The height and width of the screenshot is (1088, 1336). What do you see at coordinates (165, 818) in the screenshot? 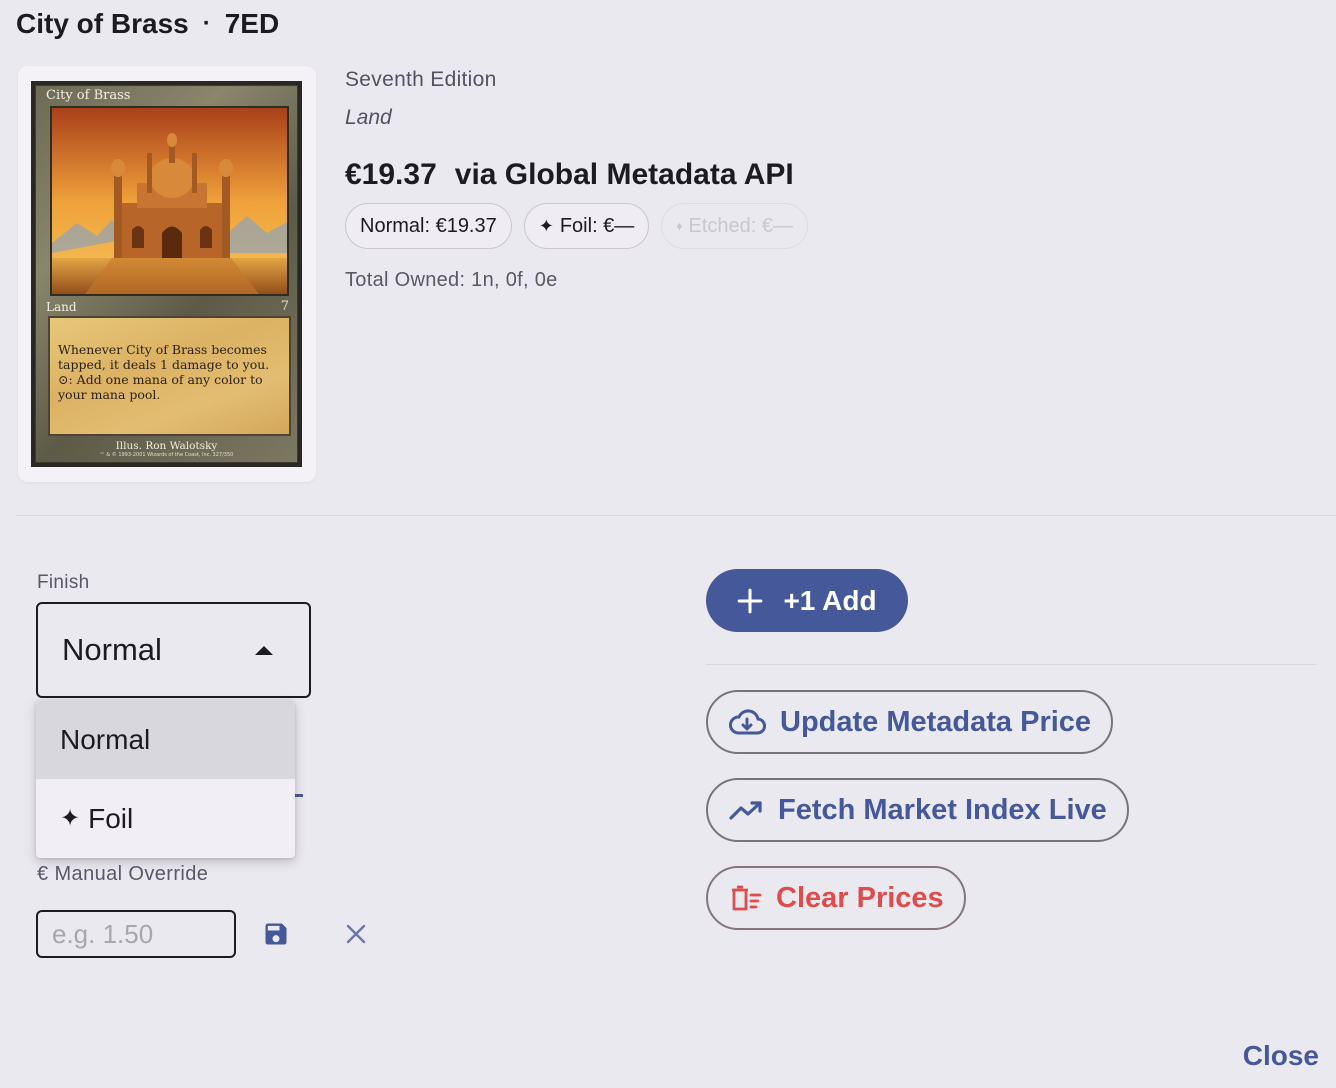
I see `finish-option-foil: ✦ Foil` at bounding box center [165, 818].